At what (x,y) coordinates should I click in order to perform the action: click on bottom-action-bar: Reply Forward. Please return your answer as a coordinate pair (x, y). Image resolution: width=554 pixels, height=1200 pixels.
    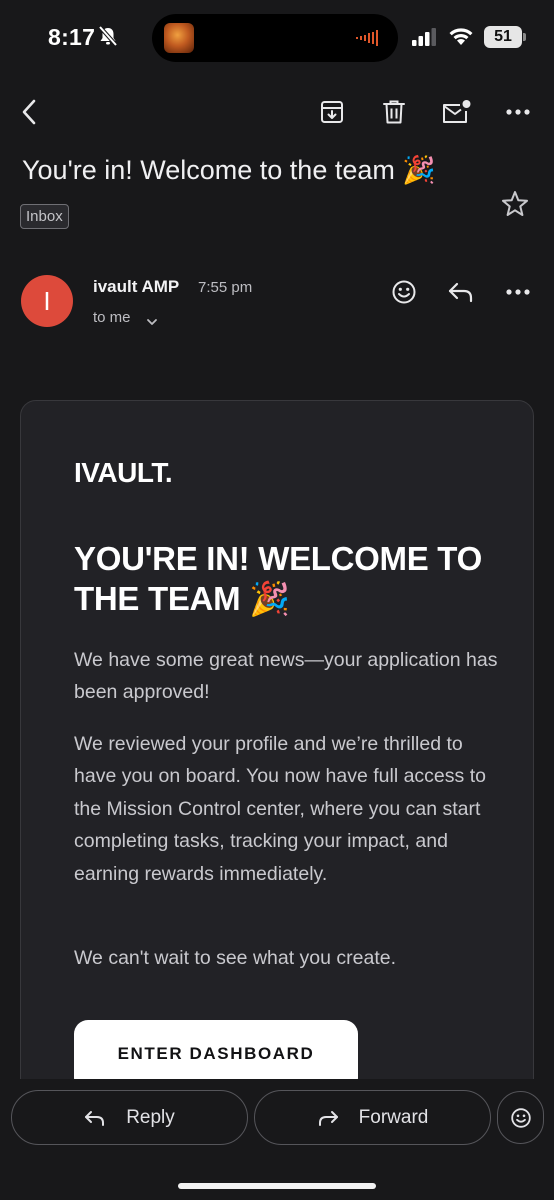
    Looking at the image, I should click on (277, 1139).